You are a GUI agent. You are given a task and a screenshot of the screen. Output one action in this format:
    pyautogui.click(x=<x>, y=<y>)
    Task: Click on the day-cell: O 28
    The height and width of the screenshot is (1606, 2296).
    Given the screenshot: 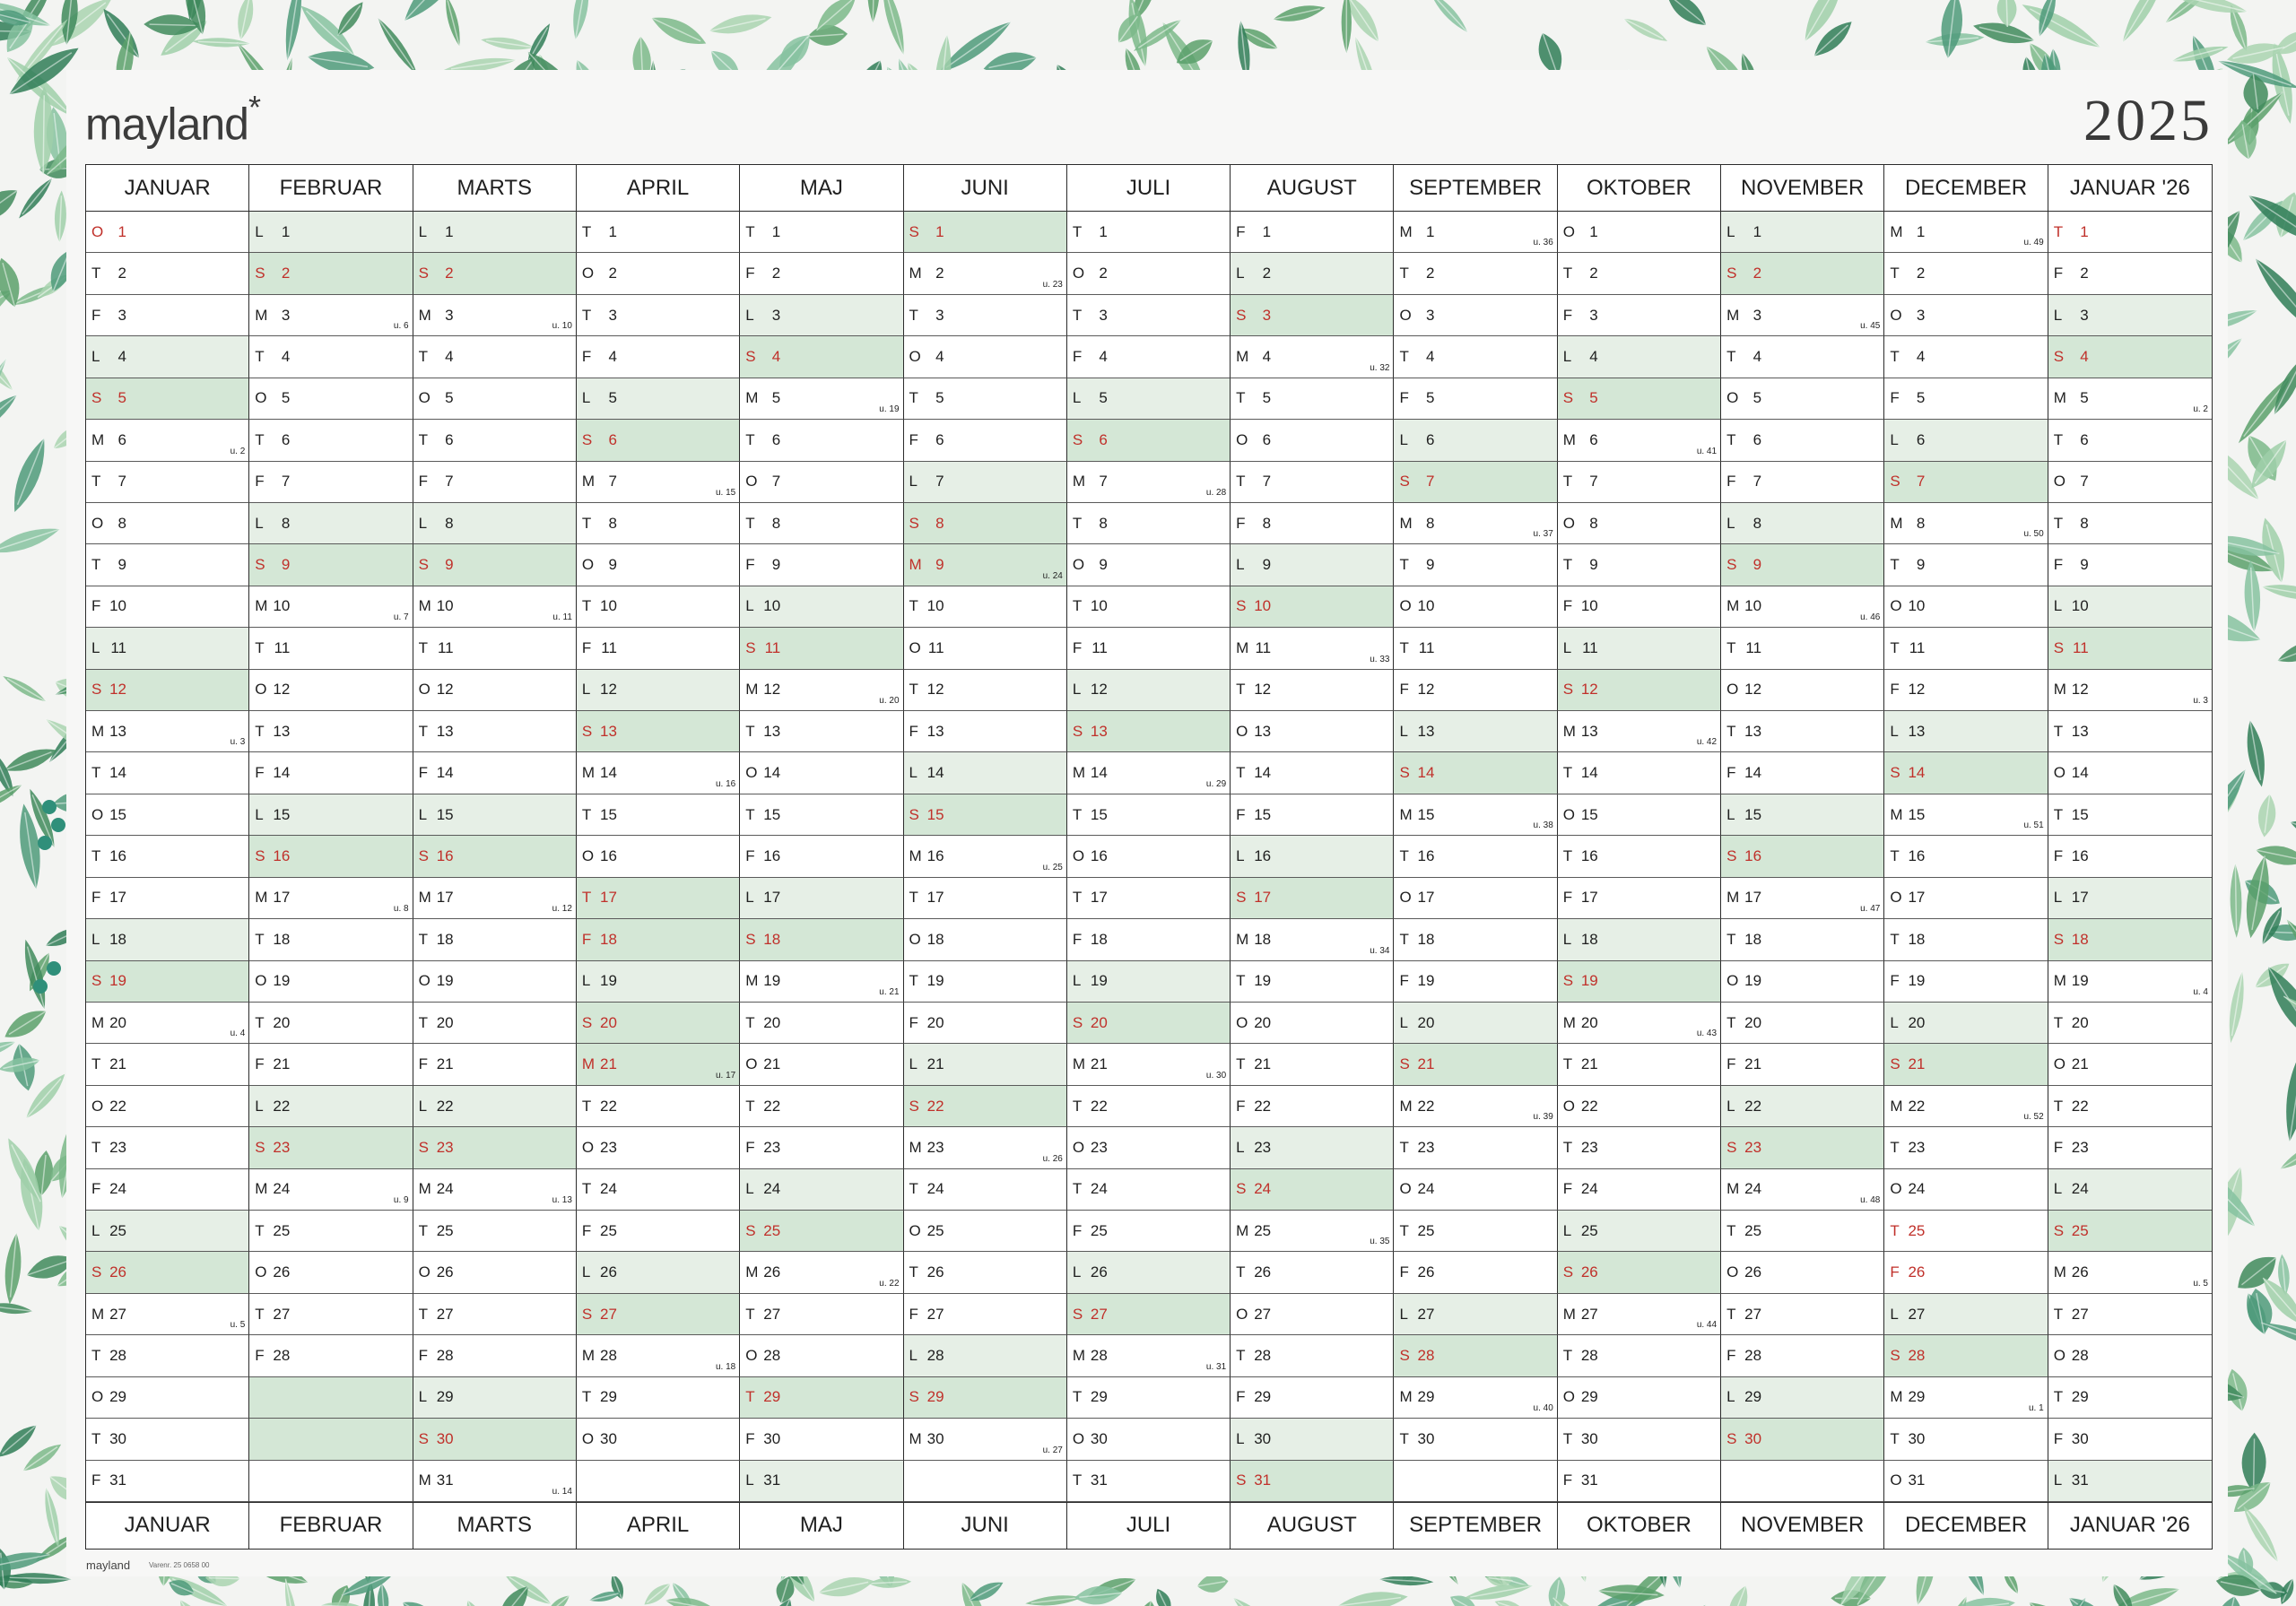 What is the action you would take?
    pyautogui.click(x=822, y=1356)
    